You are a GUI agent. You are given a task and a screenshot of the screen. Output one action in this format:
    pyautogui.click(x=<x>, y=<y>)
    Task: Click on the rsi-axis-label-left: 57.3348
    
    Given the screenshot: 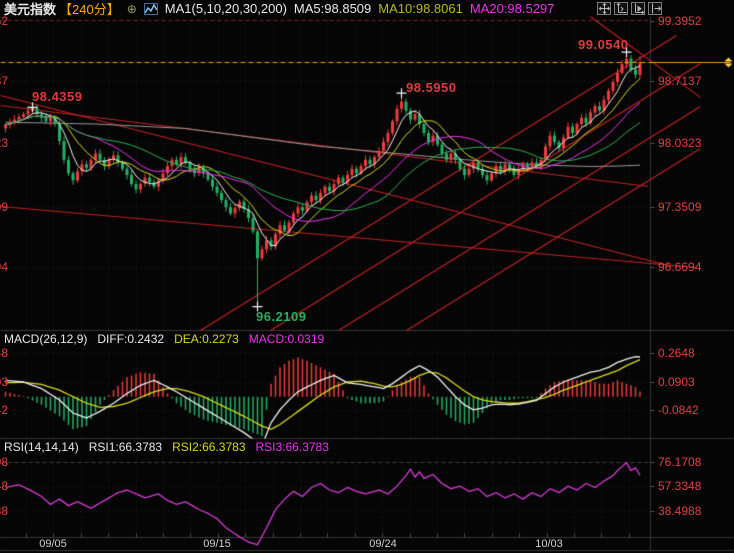 What is the action you would take?
    pyautogui.click(x=4, y=486)
    